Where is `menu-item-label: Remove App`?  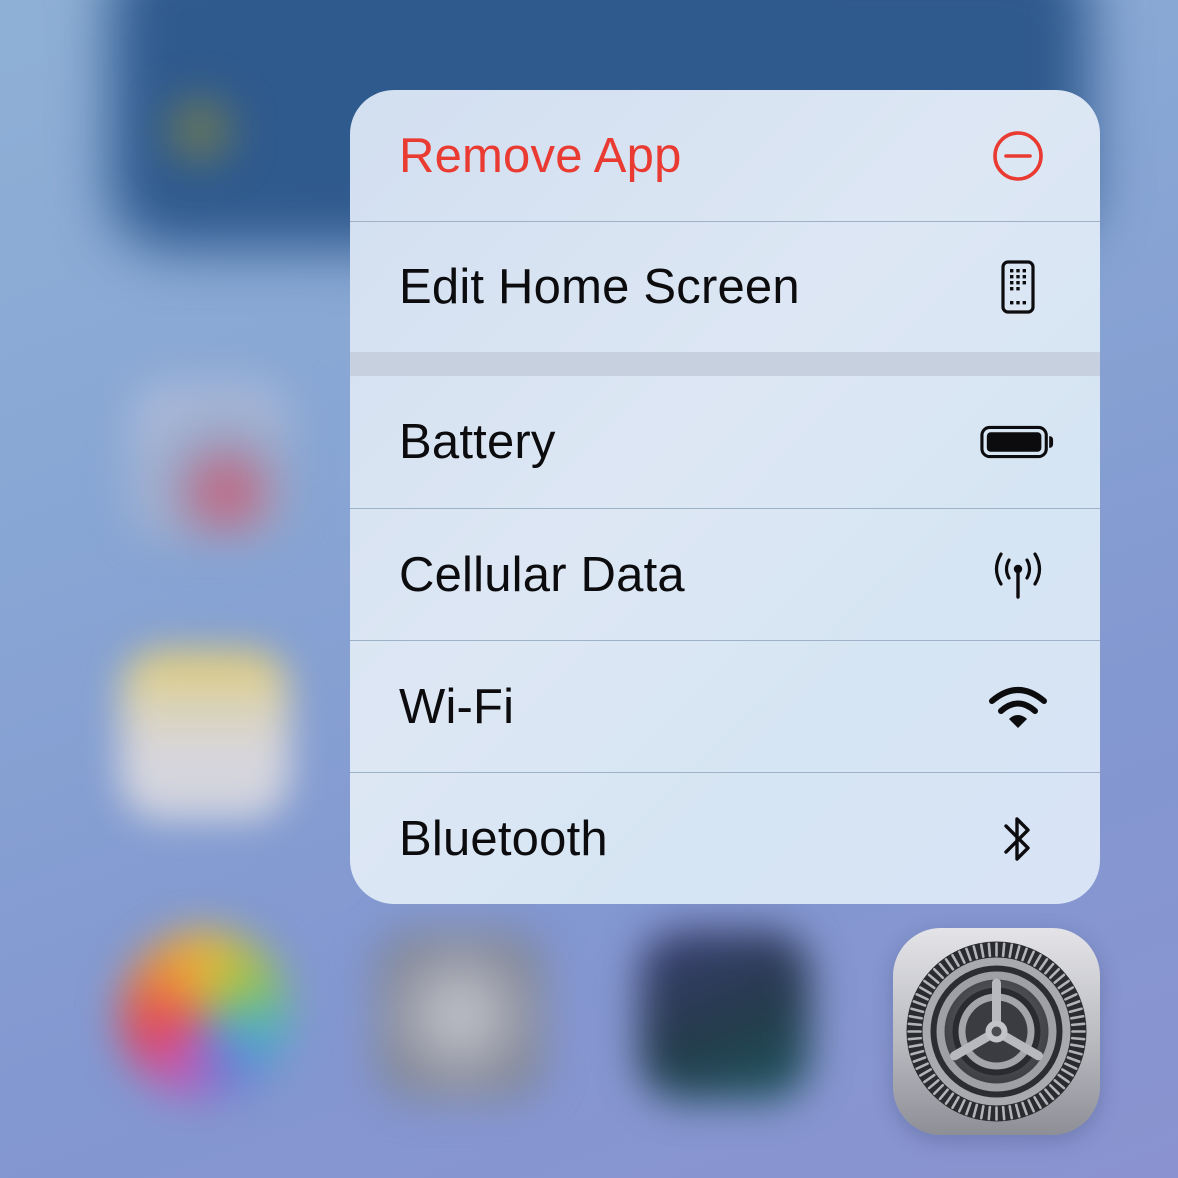 menu-item-label: Remove App is located at coordinates (540, 155).